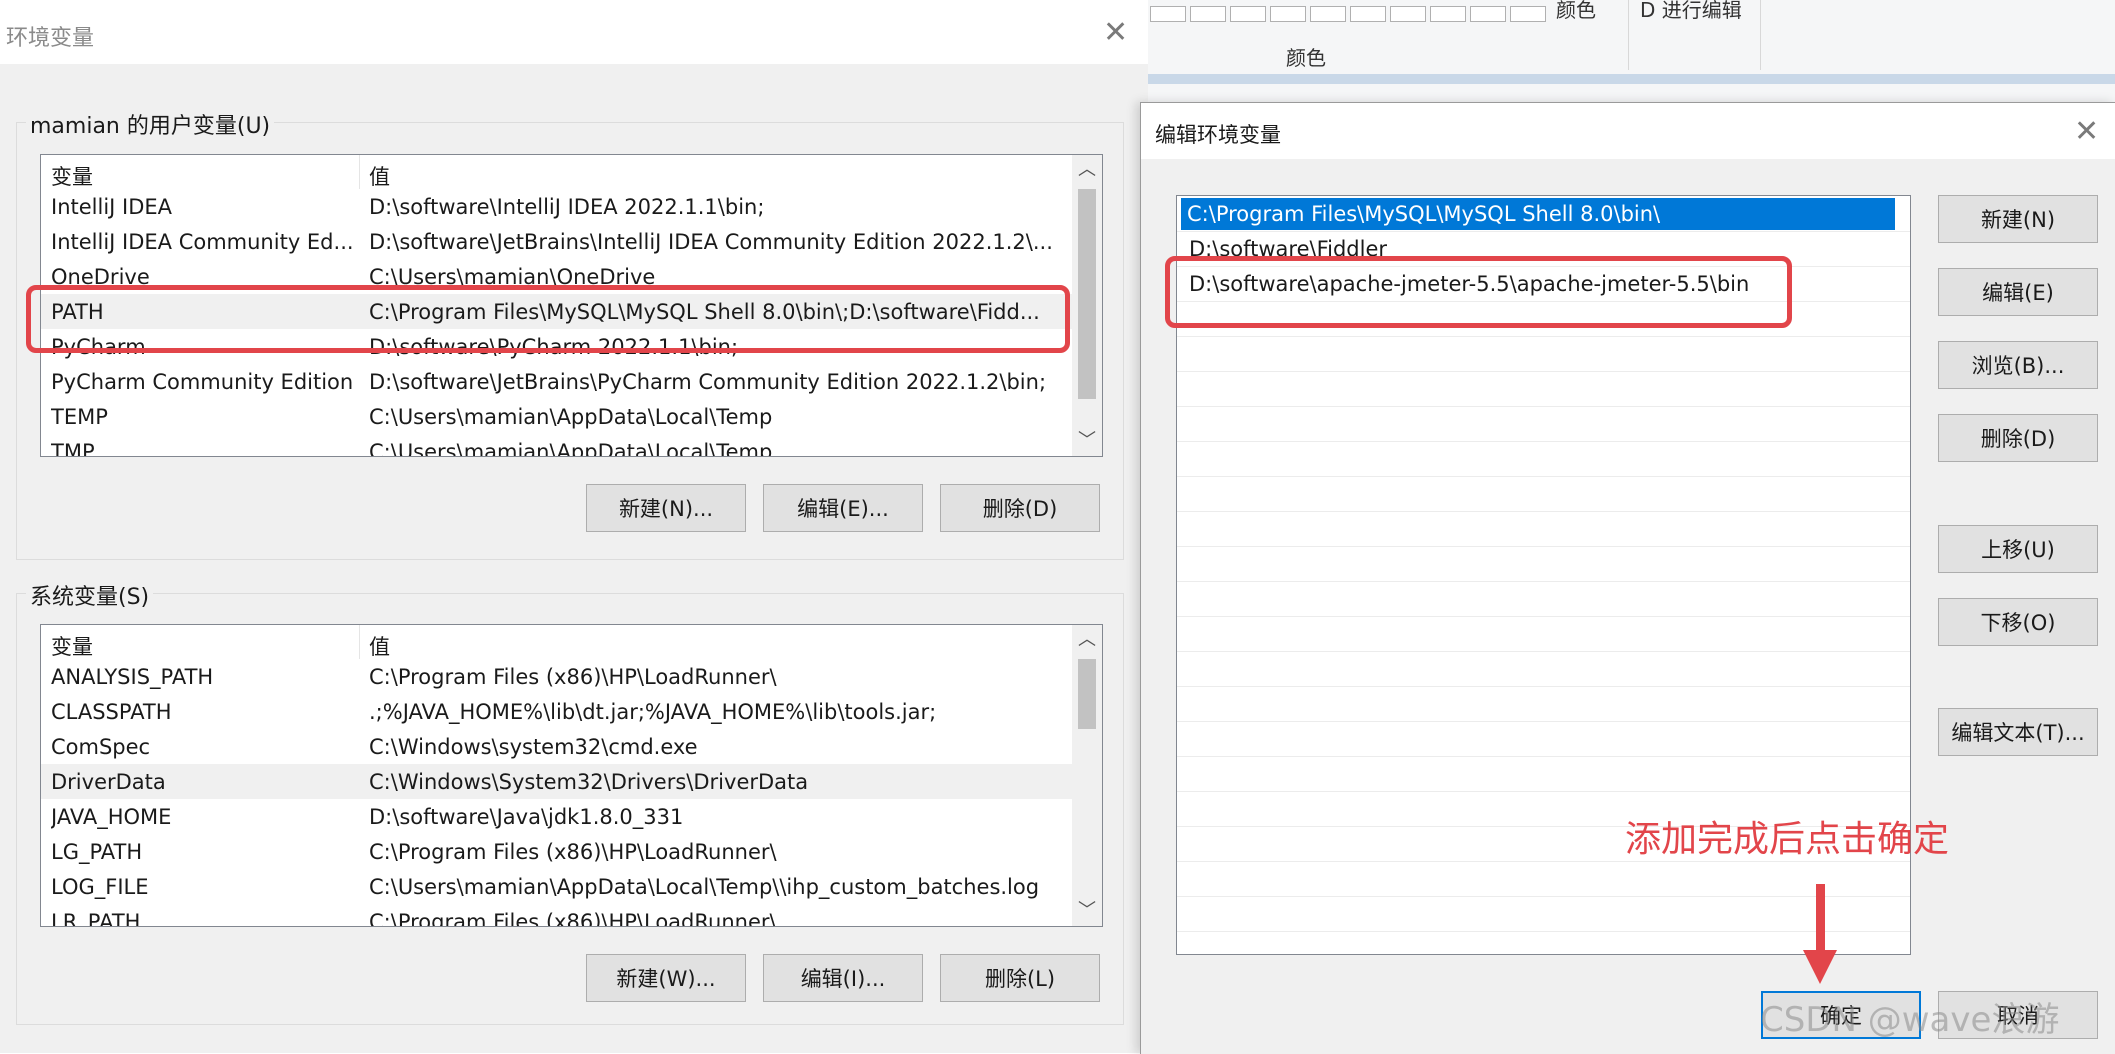 The image size is (2115, 1054). What do you see at coordinates (1910, 1020) in the screenshot?
I see `watermark: CSDN @wave浪游` at bounding box center [1910, 1020].